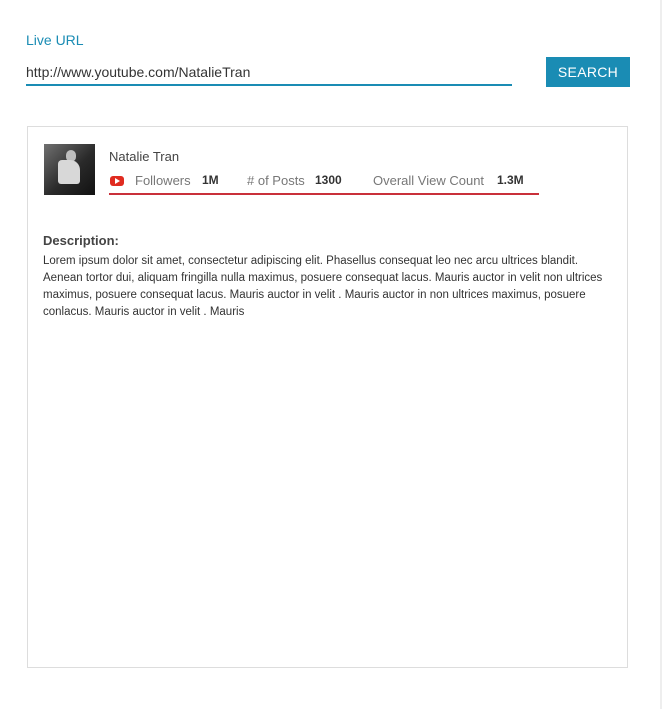  Describe the element at coordinates (210, 180) in the screenshot. I see `followers-value: 1M` at that location.